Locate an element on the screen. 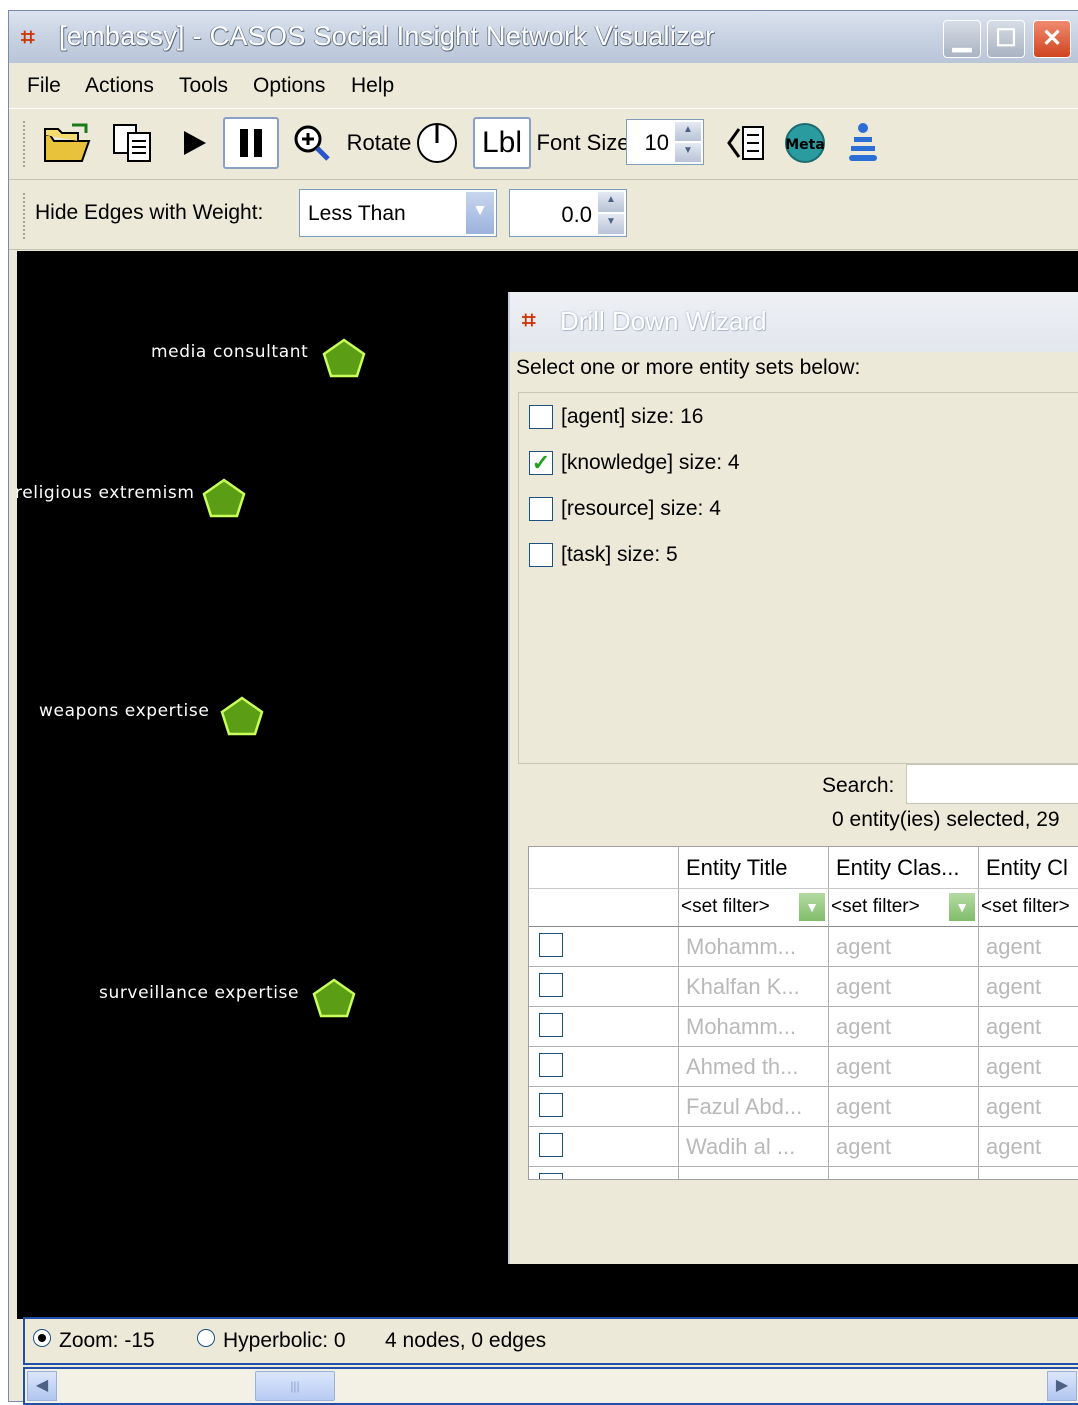  layout-button is located at coordinates (863, 143).